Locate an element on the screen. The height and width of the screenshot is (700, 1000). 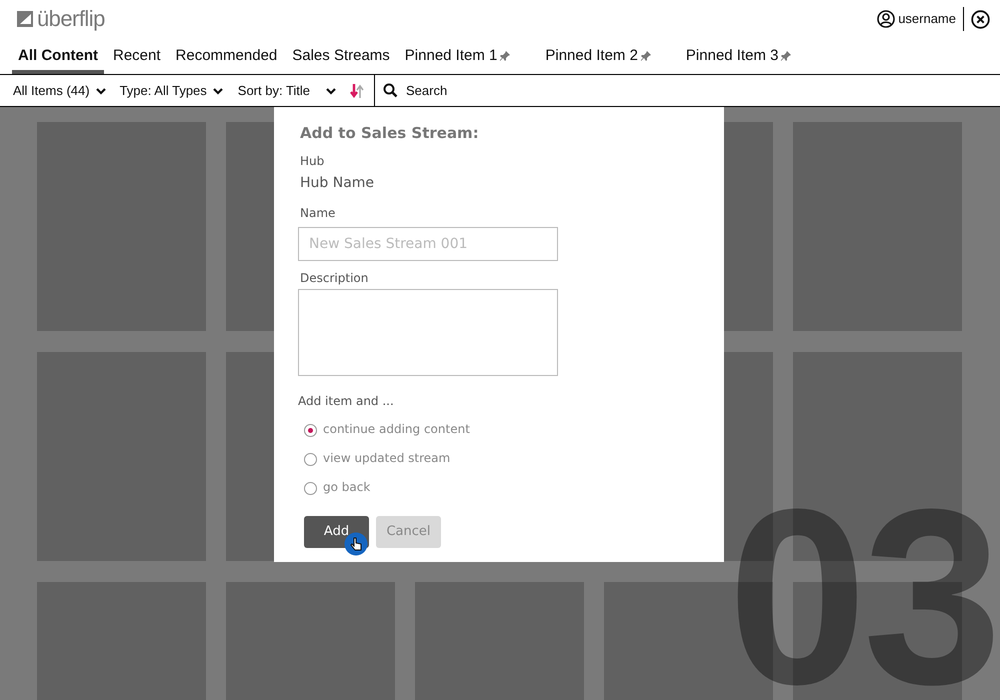
logo-icon is located at coordinates (25, 19).